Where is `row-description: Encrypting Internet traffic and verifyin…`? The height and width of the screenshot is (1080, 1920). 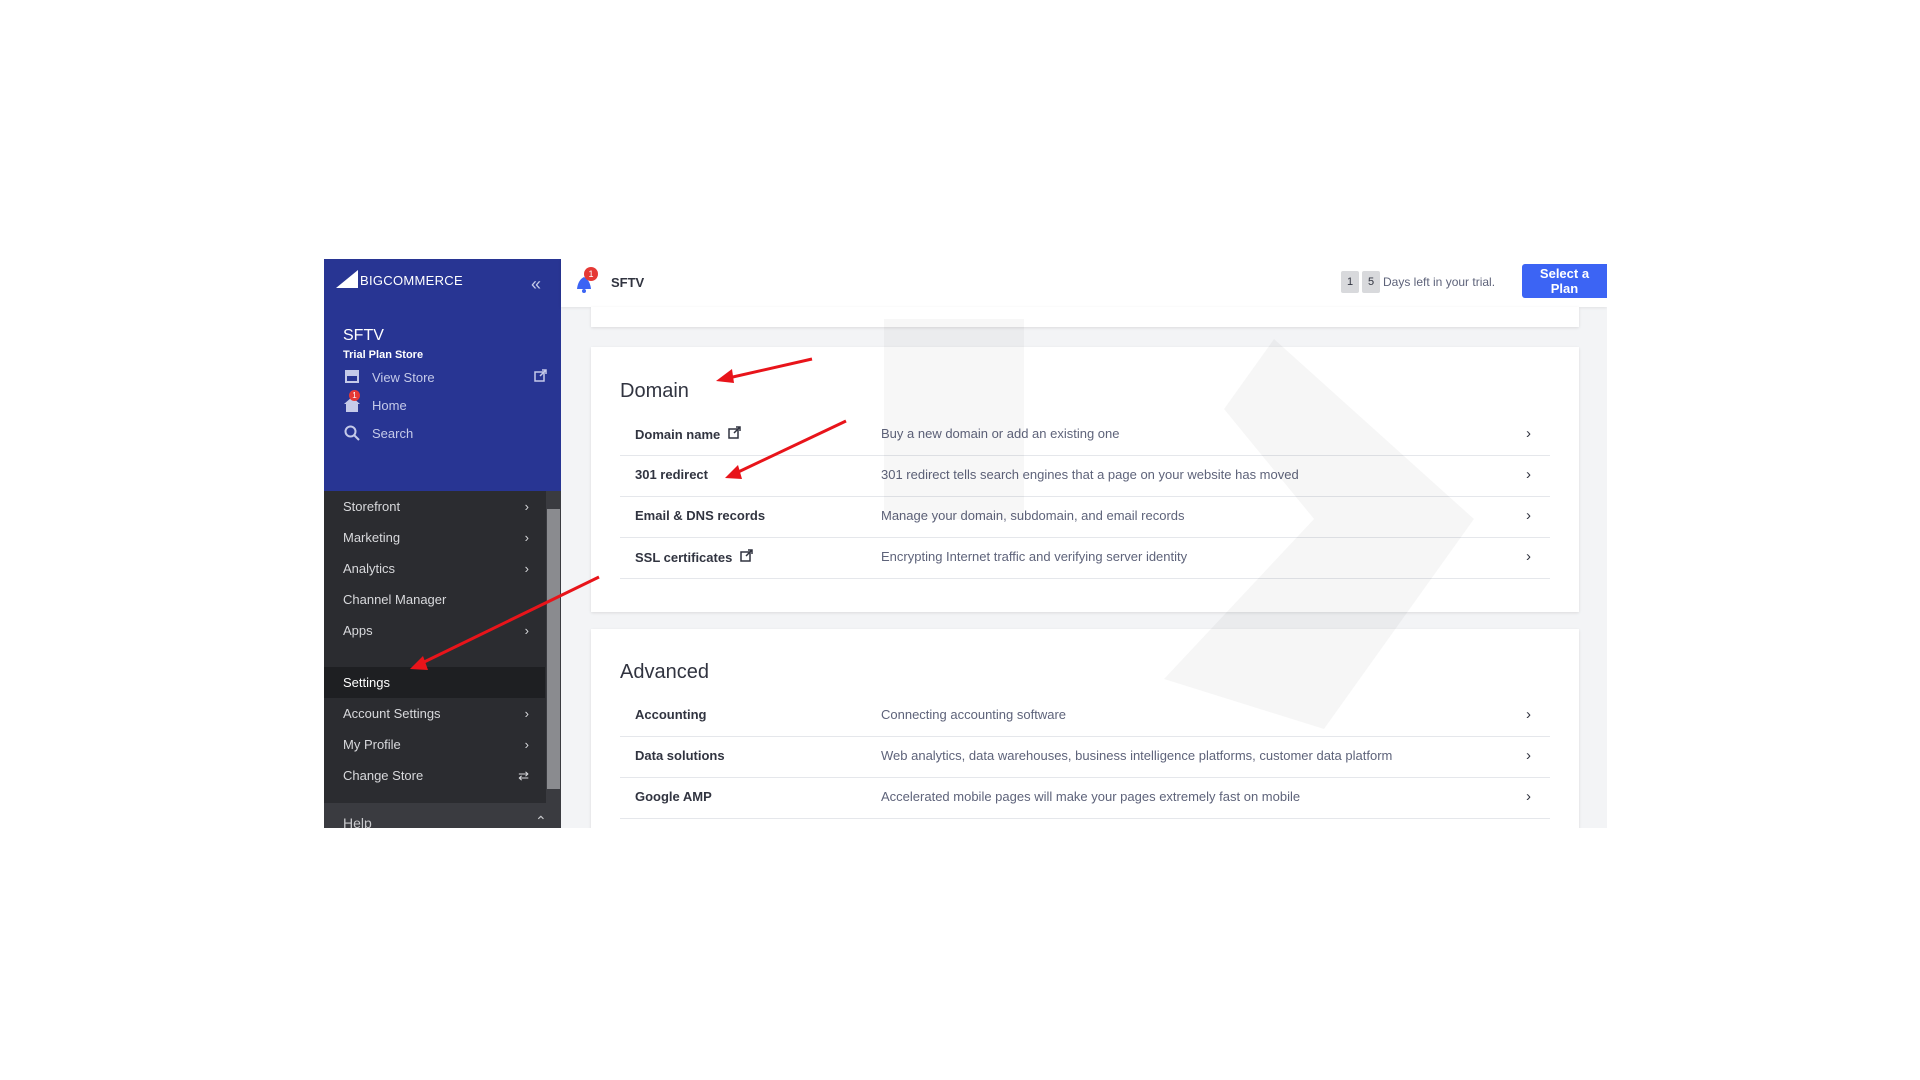
row-description: Encrypting Internet traffic and verifyin… is located at coordinates (1034, 556).